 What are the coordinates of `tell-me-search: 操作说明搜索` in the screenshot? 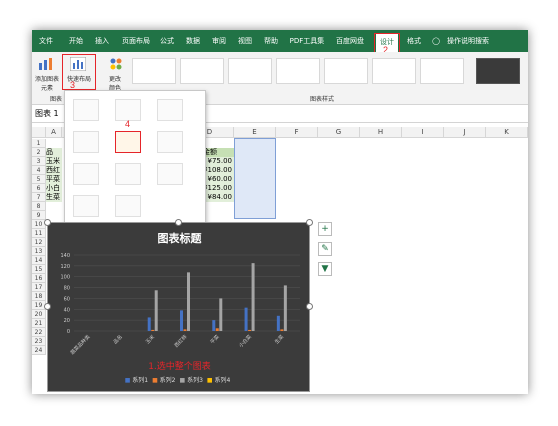 It's located at (468, 41).